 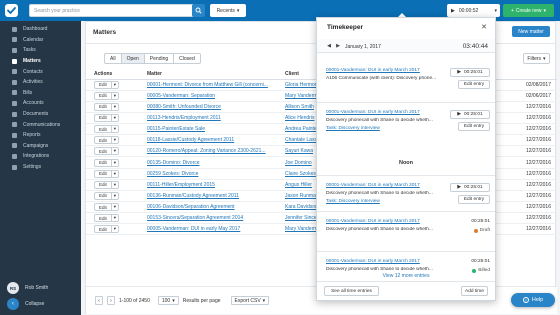 What do you see at coordinates (250, 300) in the screenshot?
I see `export-csv-button: Export CSV ▾` at bounding box center [250, 300].